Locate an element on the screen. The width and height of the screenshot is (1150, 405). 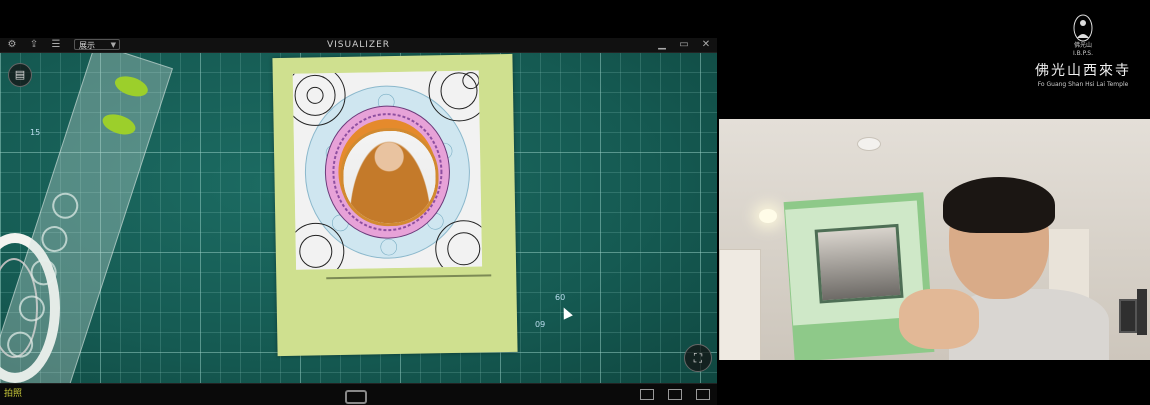
split-view-icon is located at coordinates (675, 394).